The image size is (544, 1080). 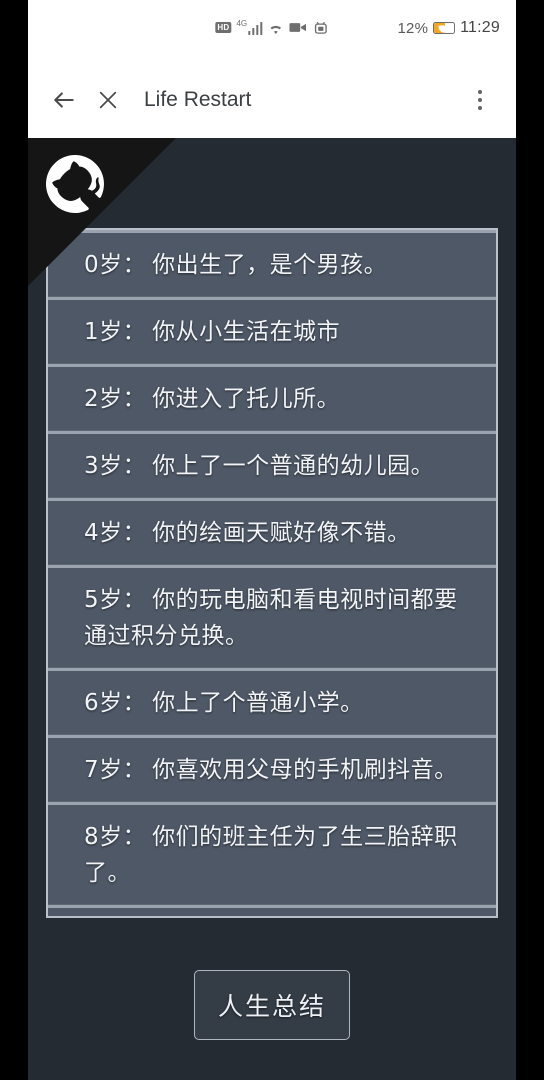 What do you see at coordinates (298, 27) in the screenshot?
I see `video-camera-icon` at bounding box center [298, 27].